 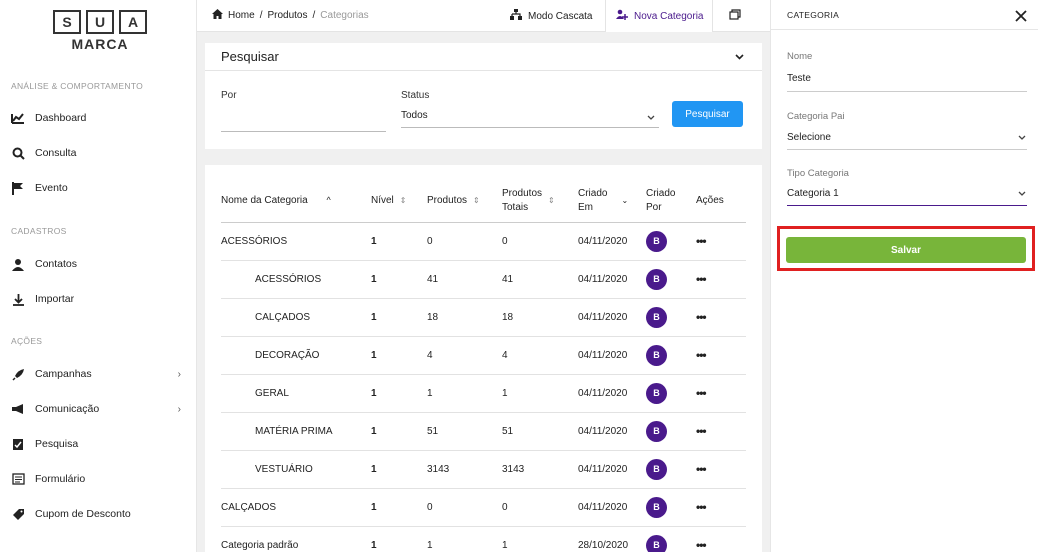 What do you see at coordinates (464, 507) in the screenshot?
I see `cell-produtos: 0` at bounding box center [464, 507].